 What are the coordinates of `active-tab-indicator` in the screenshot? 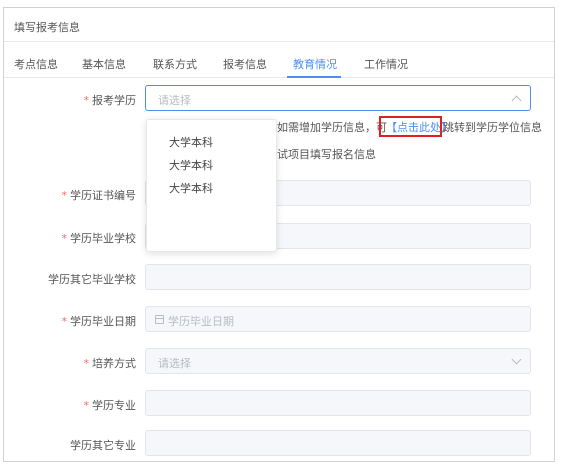 It's located at (314, 77).